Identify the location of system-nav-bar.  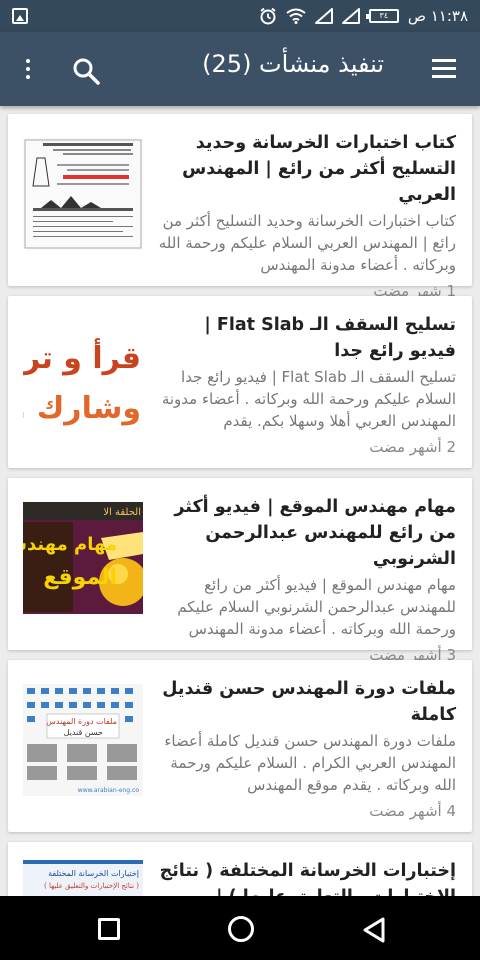
(240, 928).